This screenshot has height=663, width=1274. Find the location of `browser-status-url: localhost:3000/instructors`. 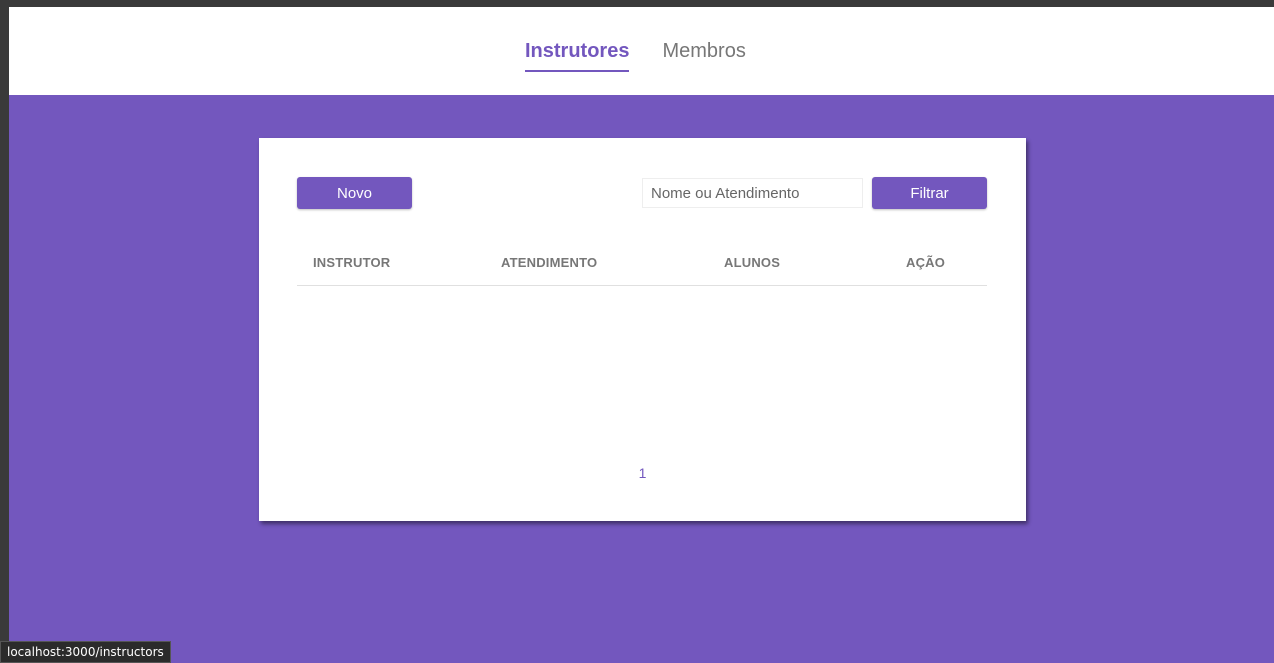

browser-status-url: localhost:3000/instructors is located at coordinates (85, 652).